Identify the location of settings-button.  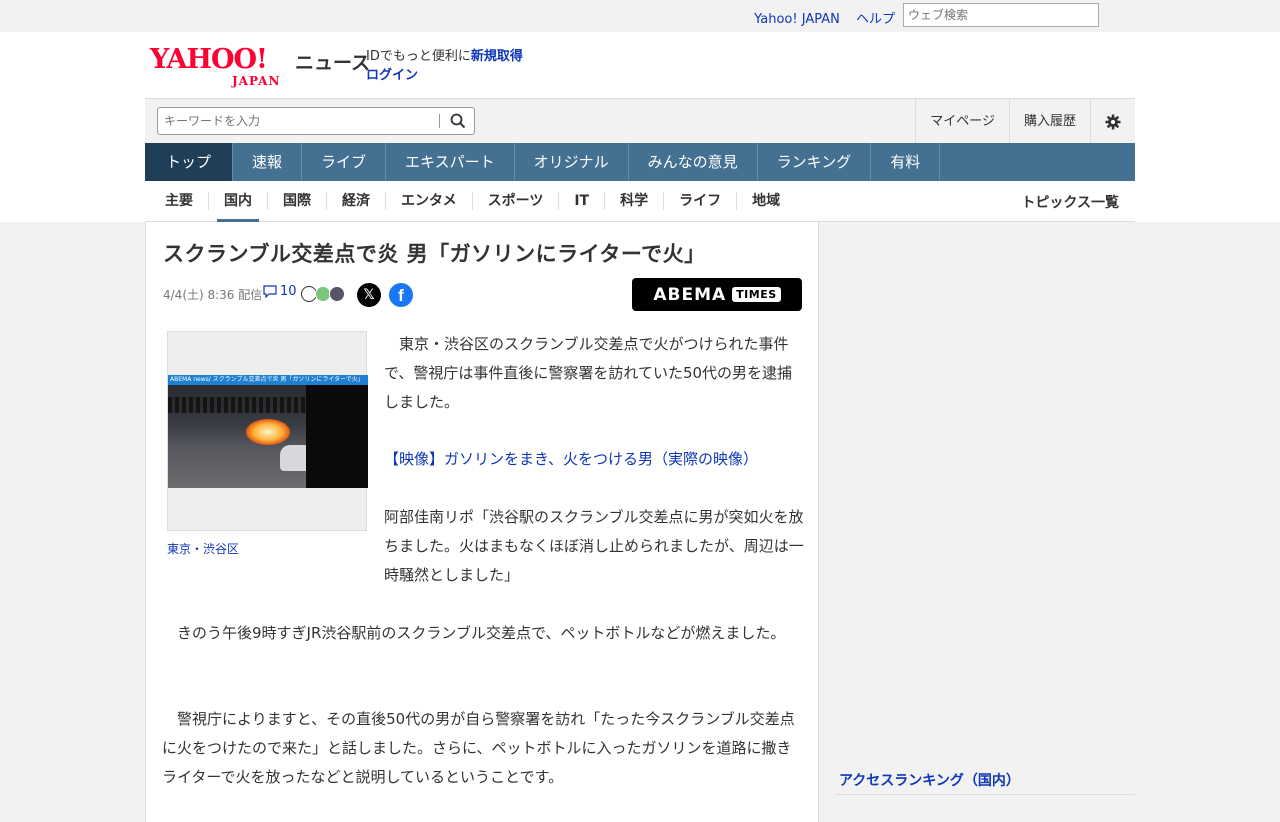
(1112, 121).